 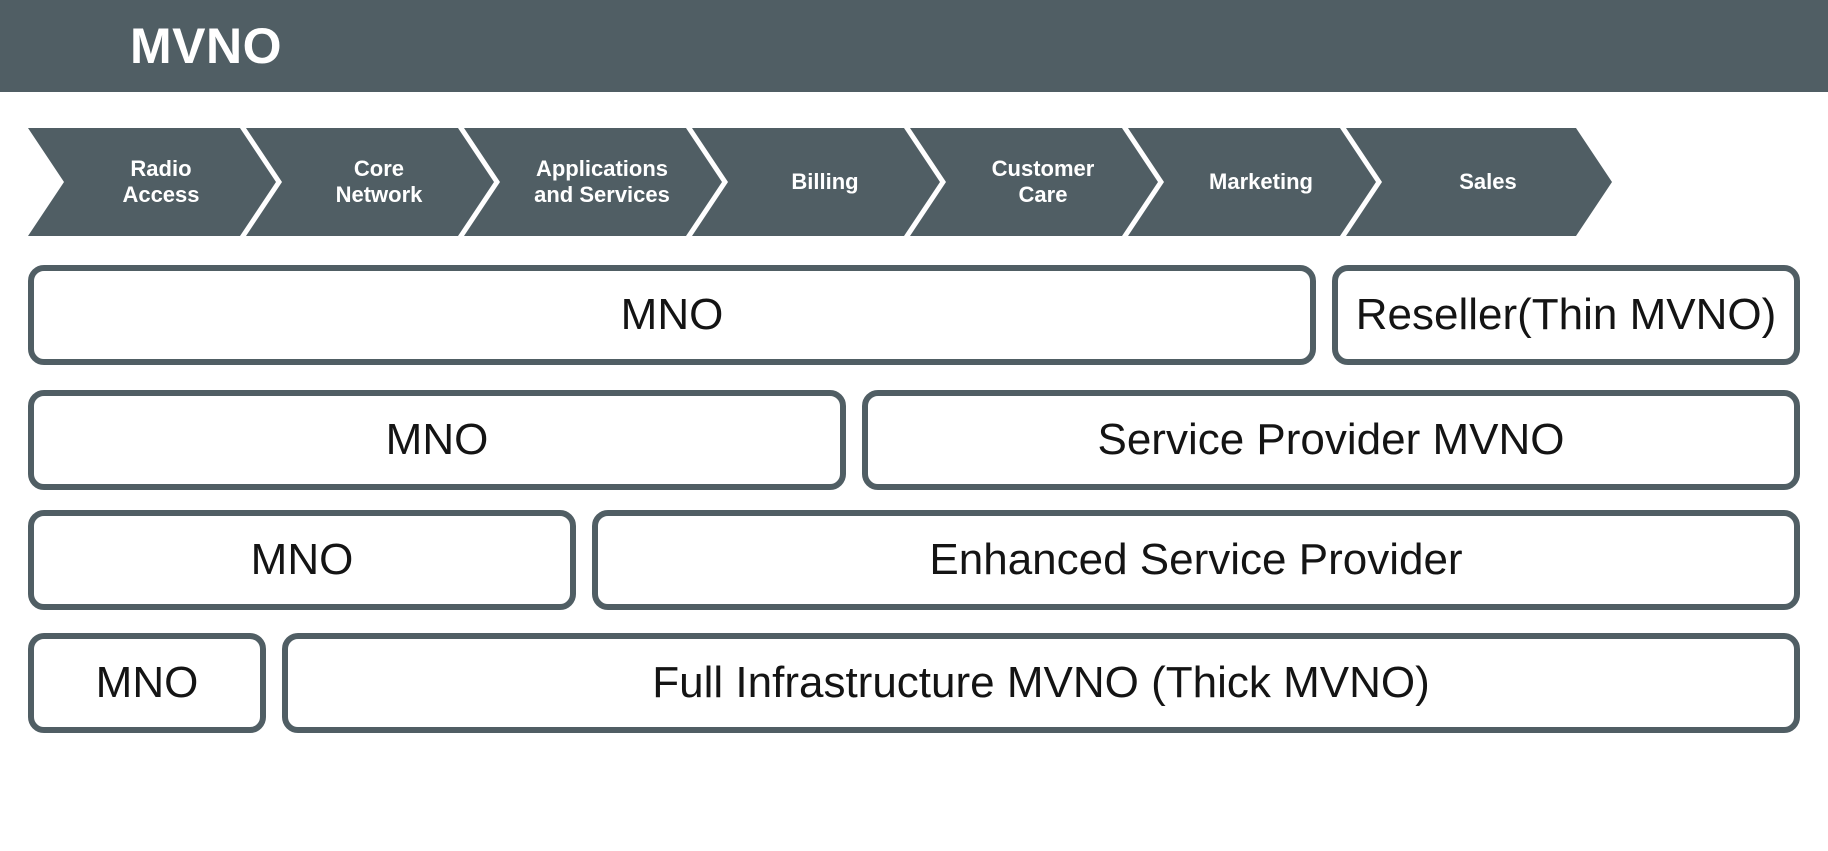 I want to click on mvno-label: Reseller(Thin MVNO), so click(x=1566, y=314).